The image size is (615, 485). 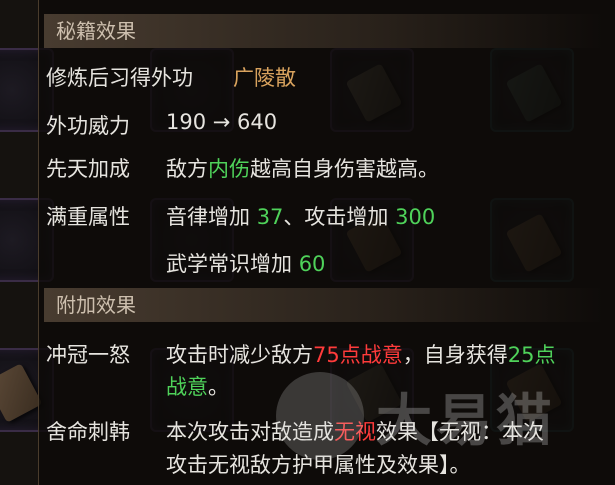 I want to click on stat-value: 60, so click(x=312, y=264).